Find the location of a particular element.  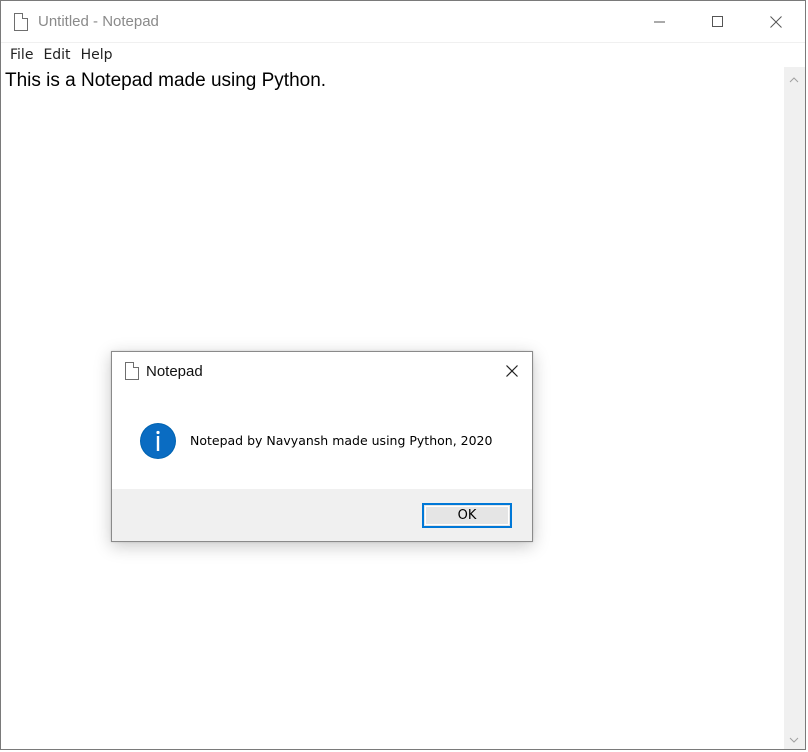

minimize-icon is located at coordinates (659, 21).